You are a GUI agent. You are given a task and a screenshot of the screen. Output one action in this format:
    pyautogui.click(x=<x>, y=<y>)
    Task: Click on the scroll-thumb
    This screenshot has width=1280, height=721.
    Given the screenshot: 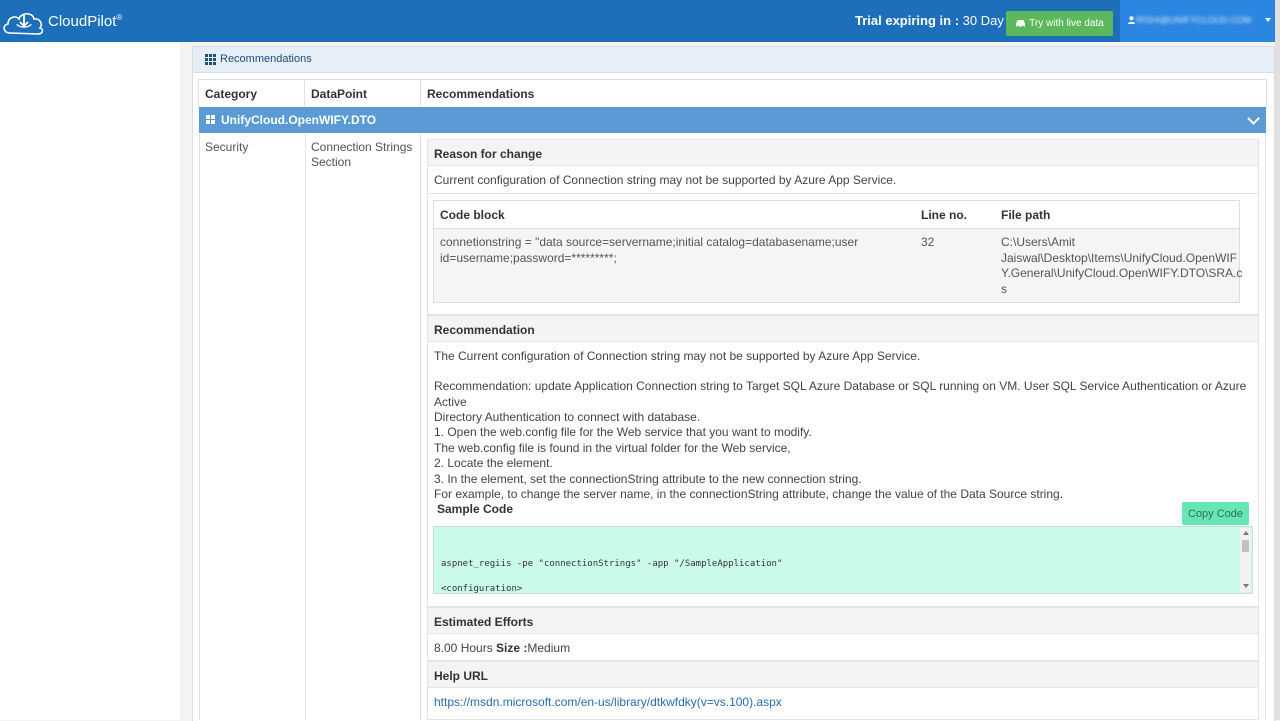 What is the action you would take?
    pyautogui.click(x=1245, y=546)
    